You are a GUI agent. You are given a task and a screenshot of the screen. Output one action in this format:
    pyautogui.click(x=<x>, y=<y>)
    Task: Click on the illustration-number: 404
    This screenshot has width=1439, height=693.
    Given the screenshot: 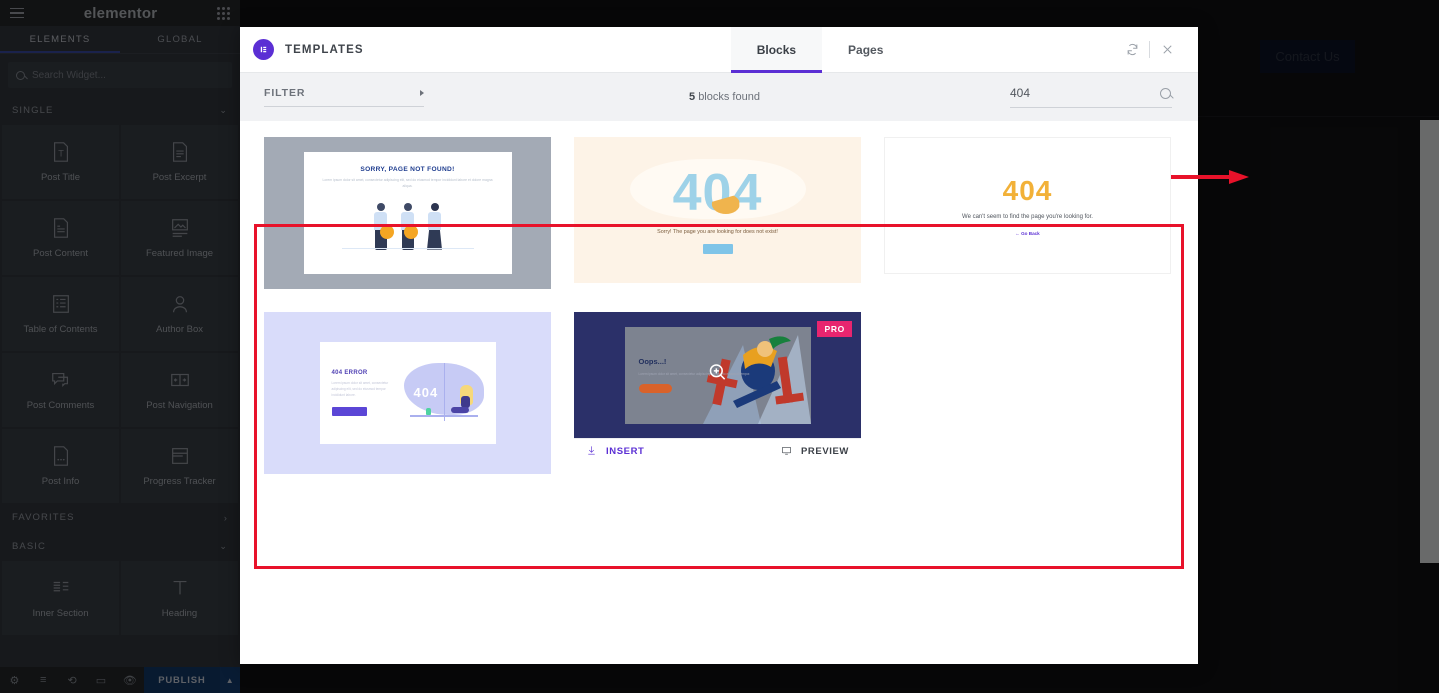 What is the action you would take?
    pyautogui.click(x=426, y=392)
    